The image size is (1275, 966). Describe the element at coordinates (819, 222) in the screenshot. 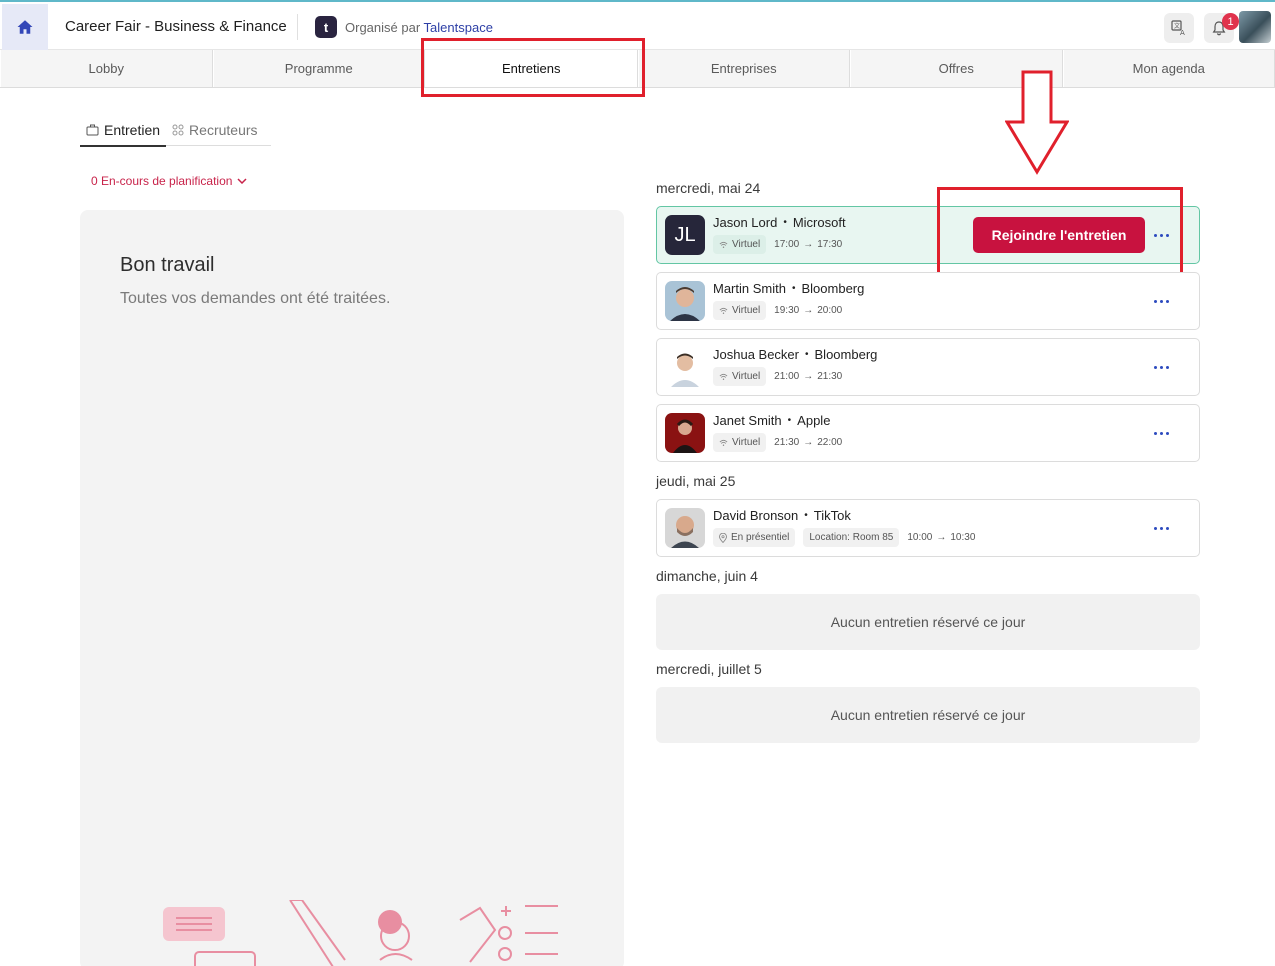

I see `company-name: Microsoft` at that location.